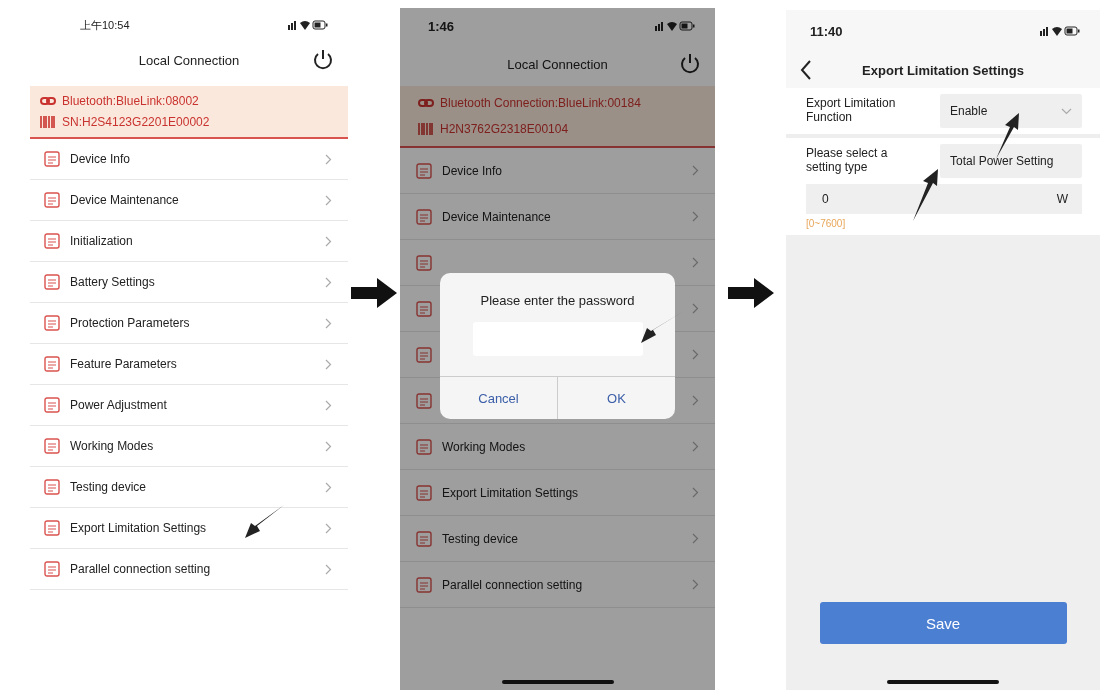 Image resolution: width=1106 pixels, height=692 pixels. I want to click on bluetooth-text: Bluetooth:BlueLink:08002, so click(130, 101).